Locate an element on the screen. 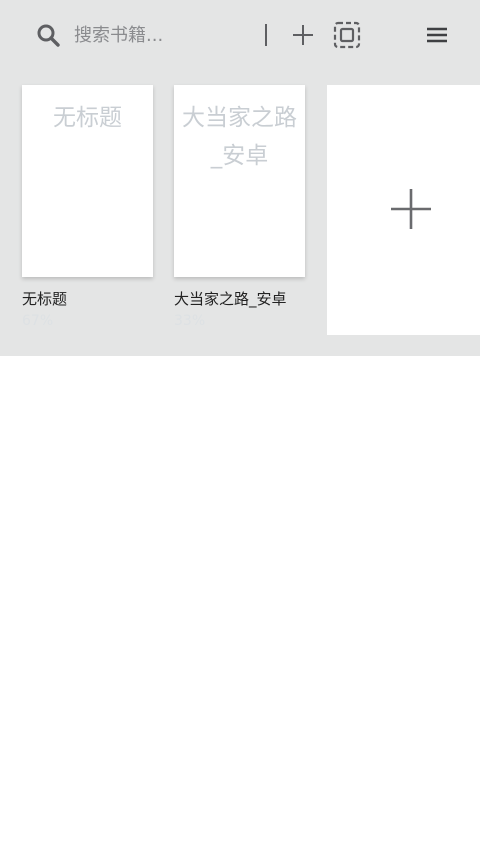  book-cover-title: 大当家之路_安卓 is located at coordinates (239, 137).